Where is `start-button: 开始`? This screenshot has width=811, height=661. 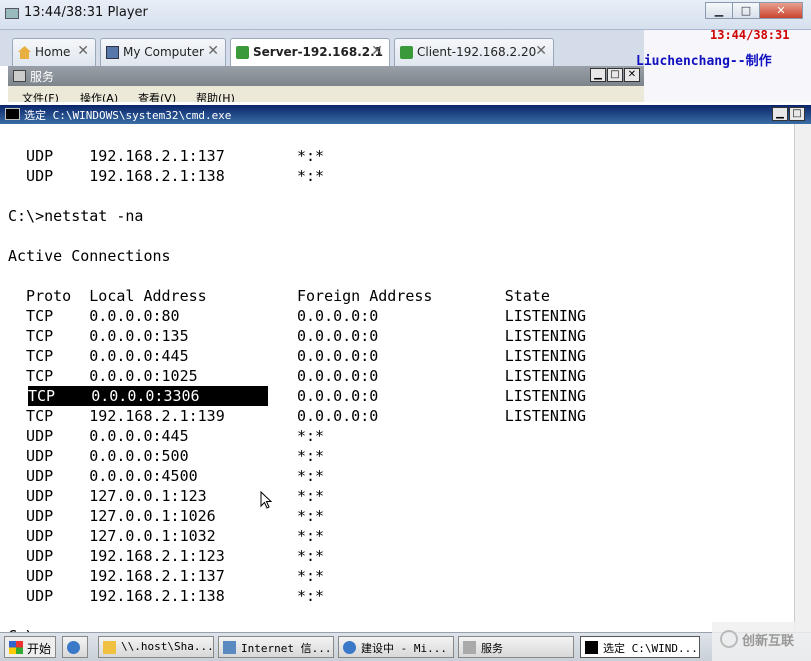 start-button: 开始 is located at coordinates (30, 647).